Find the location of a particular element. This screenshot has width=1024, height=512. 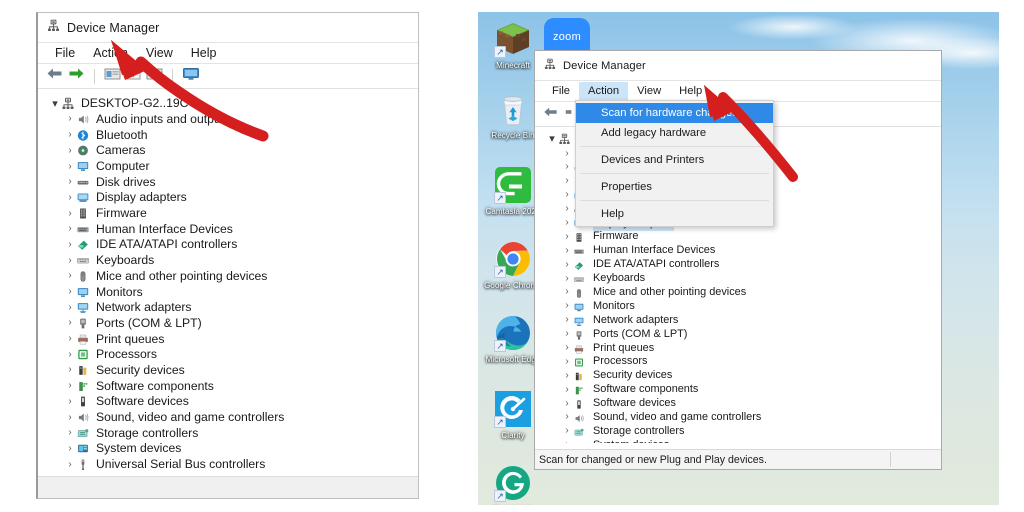

chevron-down-icon: ▾ is located at coordinates (55, 104).